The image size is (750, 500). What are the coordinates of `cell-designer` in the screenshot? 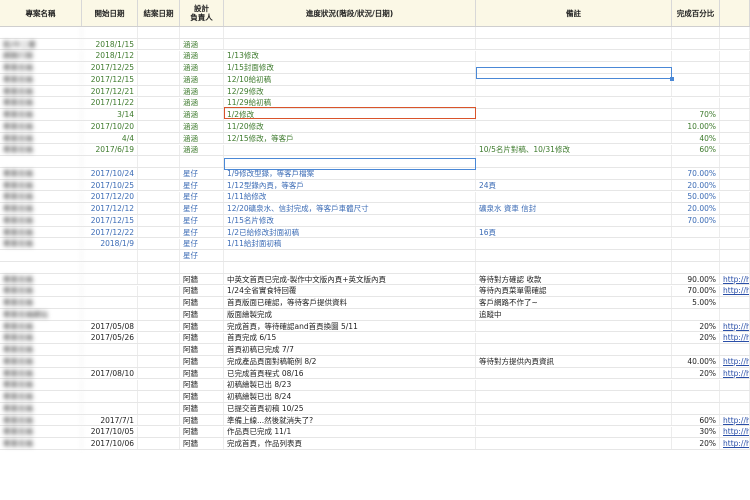 It's located at (202, 161).